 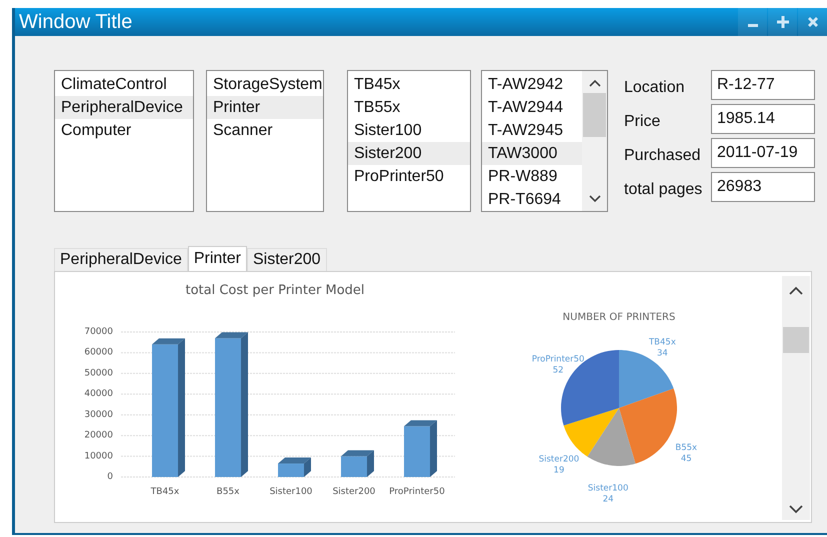 I want to click on tab: PeripheralDevice, so click(x=121, y=259).